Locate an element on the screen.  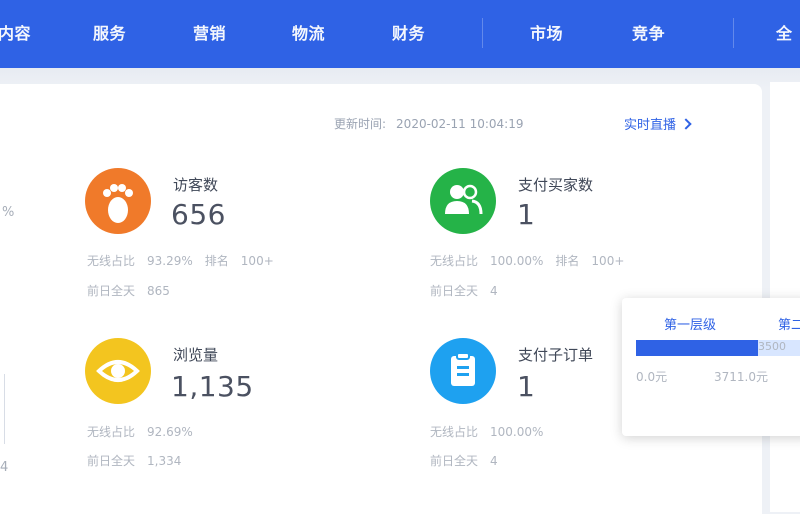
metric-stats-paid-suborders-row1: 无线占比 100.00% is located at coordinates (492, 431).